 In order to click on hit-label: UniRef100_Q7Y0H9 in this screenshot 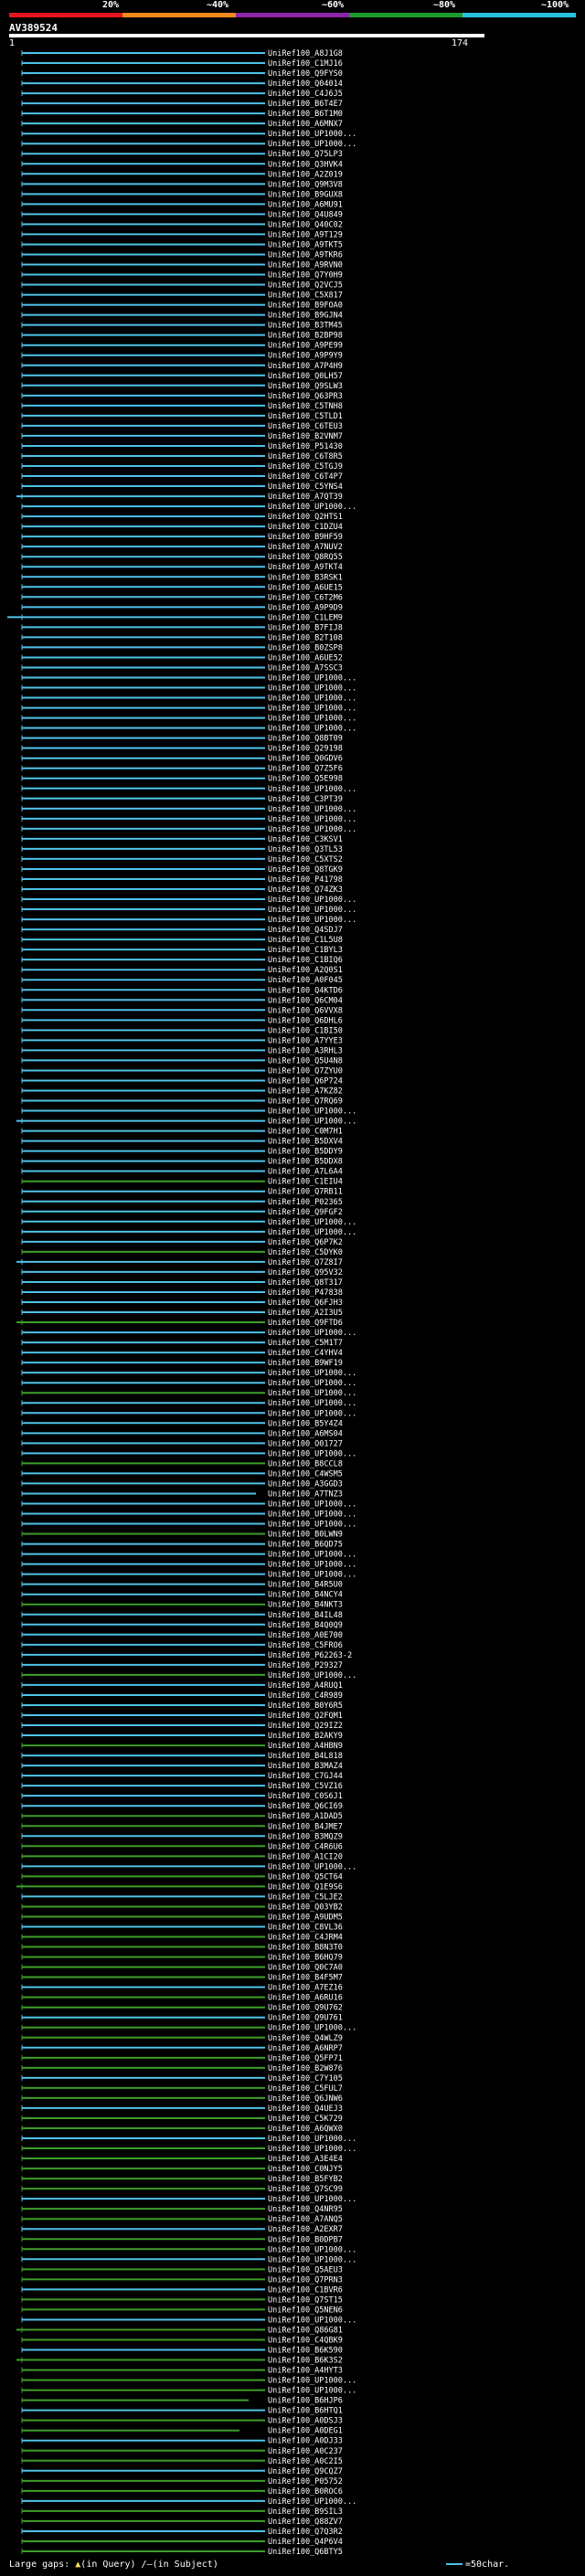, I will do `click(305, 276)`.